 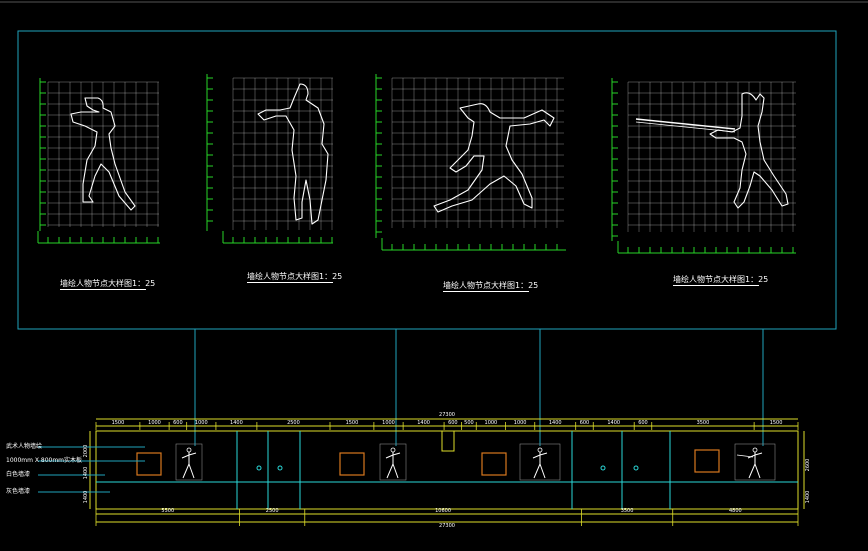 What do you see at coordinates (448, 441) in the screenshot?
I see `wall-opening` at bounding box center [448, 441].